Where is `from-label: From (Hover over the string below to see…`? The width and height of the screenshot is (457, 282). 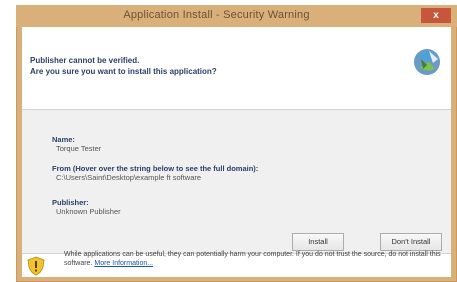 from-label: From (Hover over the string below to see… is located at coordinates (155, 168).